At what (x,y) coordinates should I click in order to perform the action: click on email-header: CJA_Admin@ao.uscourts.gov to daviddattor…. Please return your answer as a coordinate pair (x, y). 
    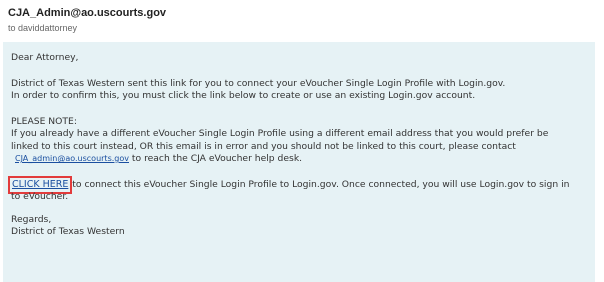
    Looking at the image, I should click on (87, 20).